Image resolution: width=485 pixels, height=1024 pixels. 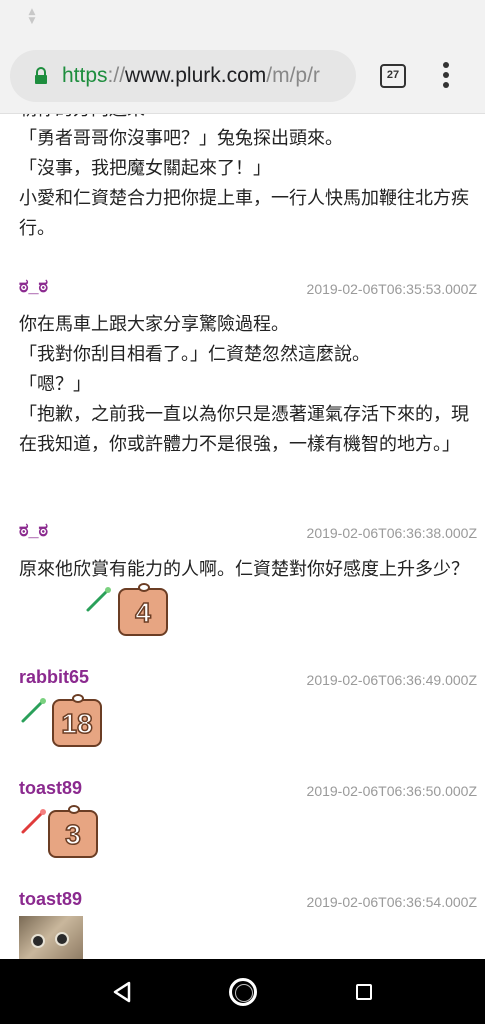 What do you see at coordinates (391, 902) in the screenshot?
I see `response-timestamp: 2019-02-06T06:36:54.000Z` at bounding box center [391, 902].